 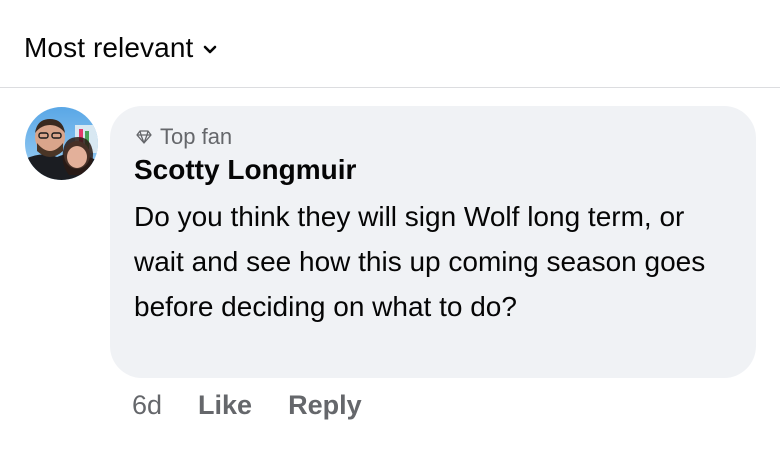 I want to click on diamond-icon, so click(x=144, y=137).